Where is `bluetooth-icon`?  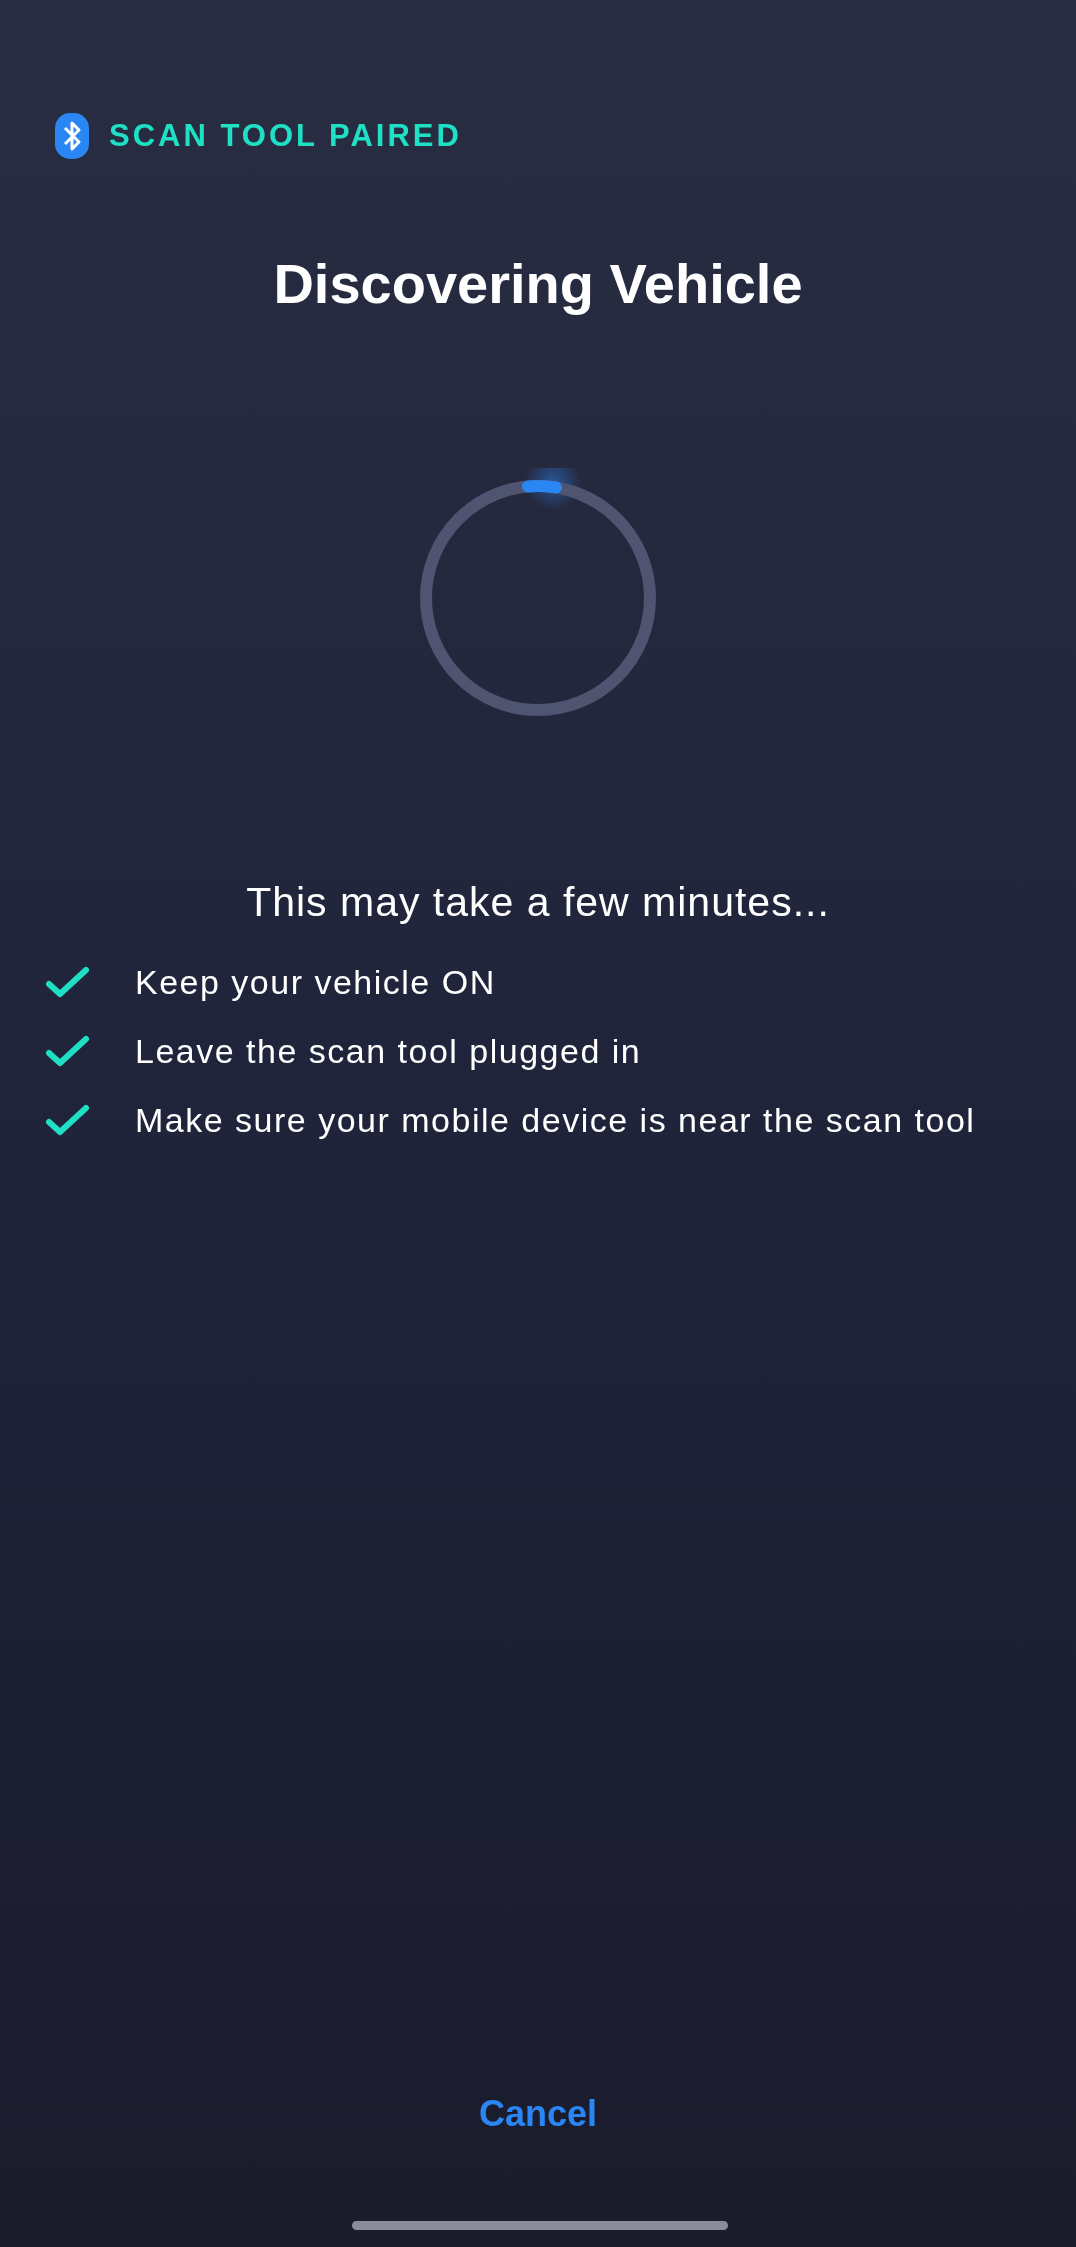
bluetooth-icon is located at coordinates (72, 136).